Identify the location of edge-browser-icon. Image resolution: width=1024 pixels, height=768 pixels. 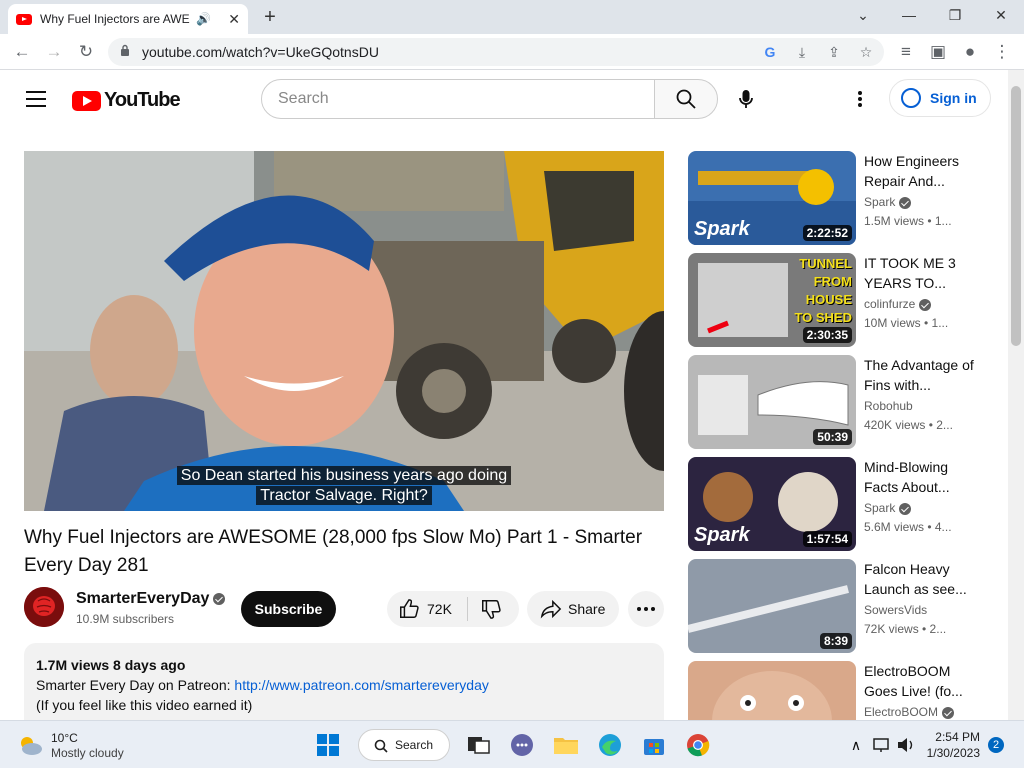
(610, 745).